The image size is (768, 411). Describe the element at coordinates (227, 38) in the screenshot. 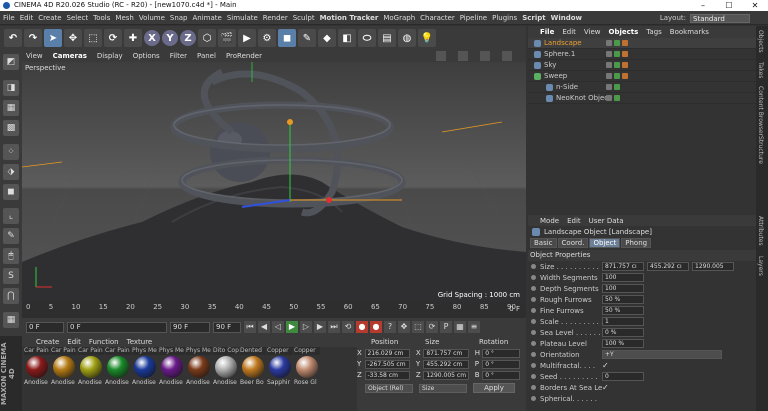

I see `render-view-icon: 🎬` at that location.